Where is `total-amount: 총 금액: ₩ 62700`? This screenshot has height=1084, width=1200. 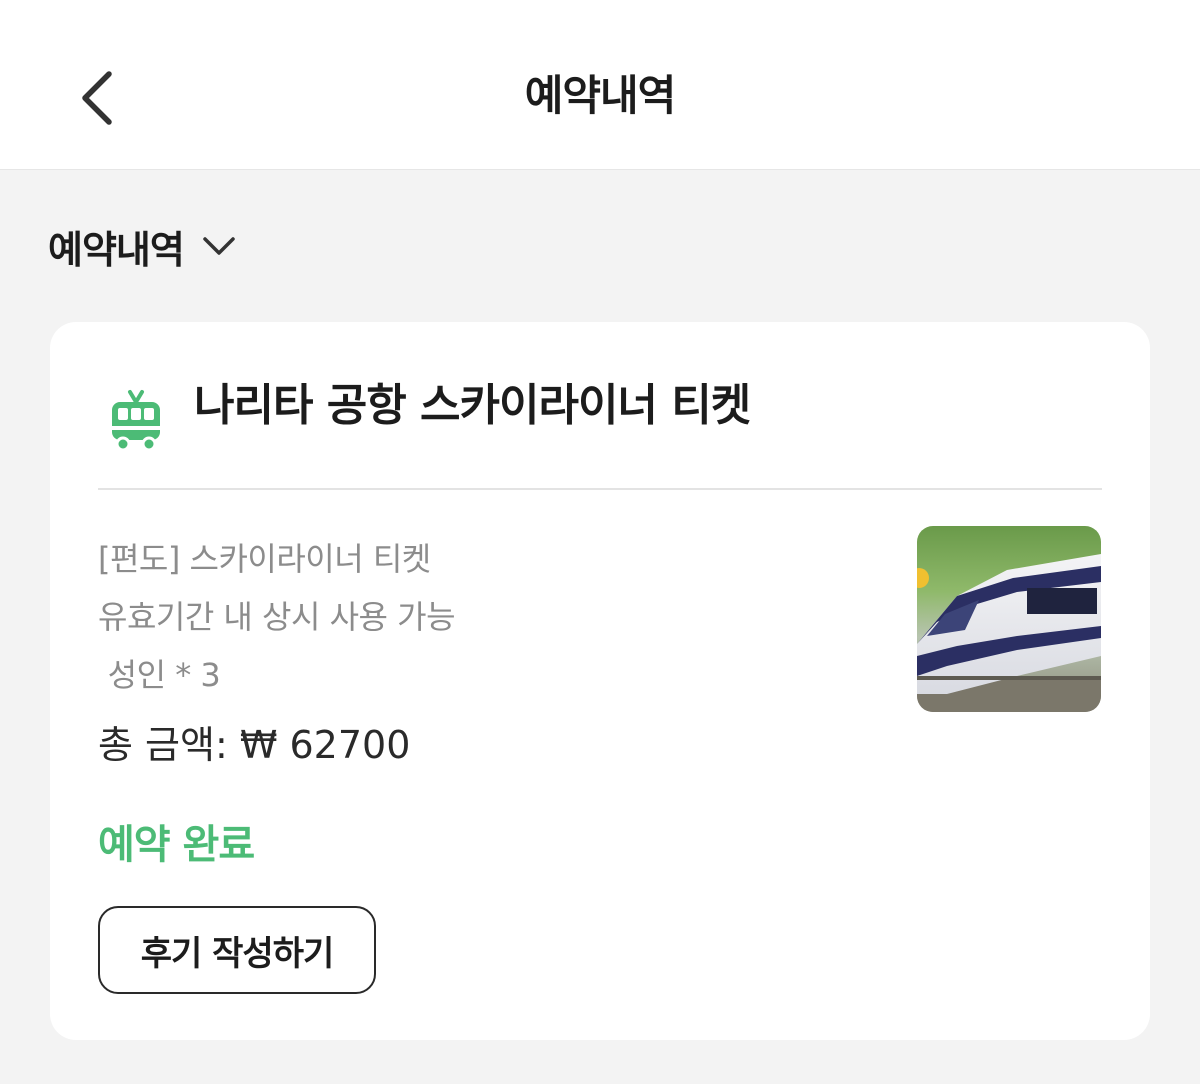 total-amount: 총 금액: ₩ 62700 is located at coordinates (254, 745).